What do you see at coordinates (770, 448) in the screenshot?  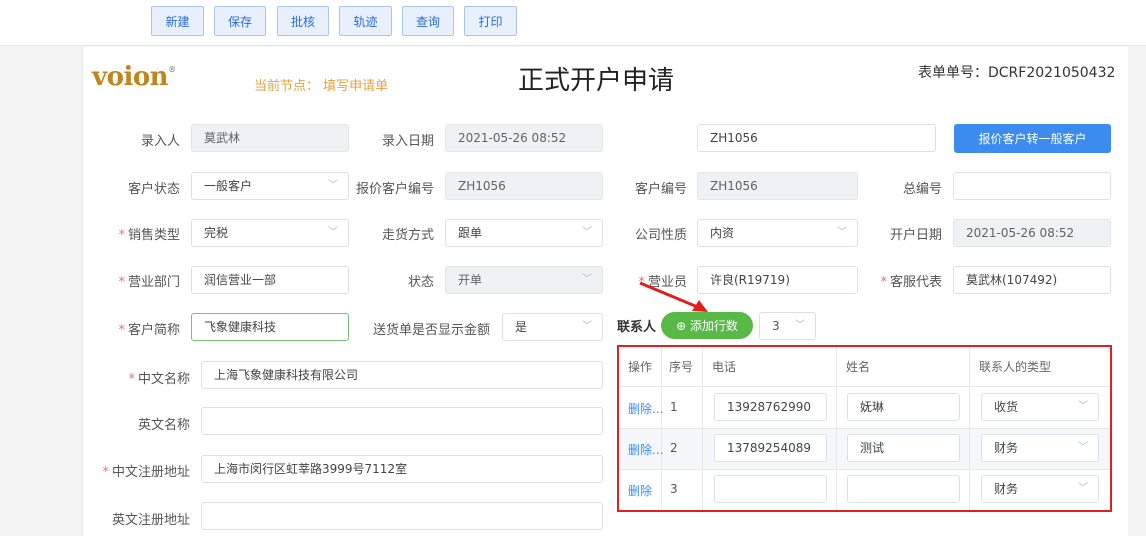 I see `phone-field: 13789254089` at bounding box center [770, 448].